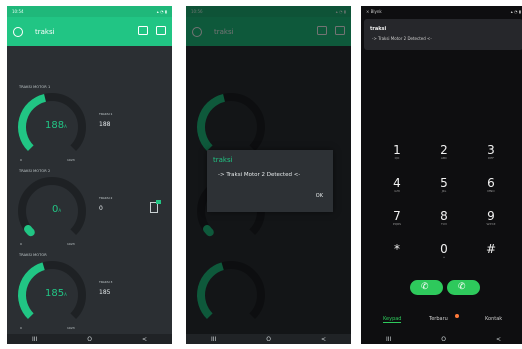  What do you see at coordinates (402, 38) in the screenshot?
I see `notification-message: -> Traksi Motor 2 Detected <-` at bounding box center [402, 38].